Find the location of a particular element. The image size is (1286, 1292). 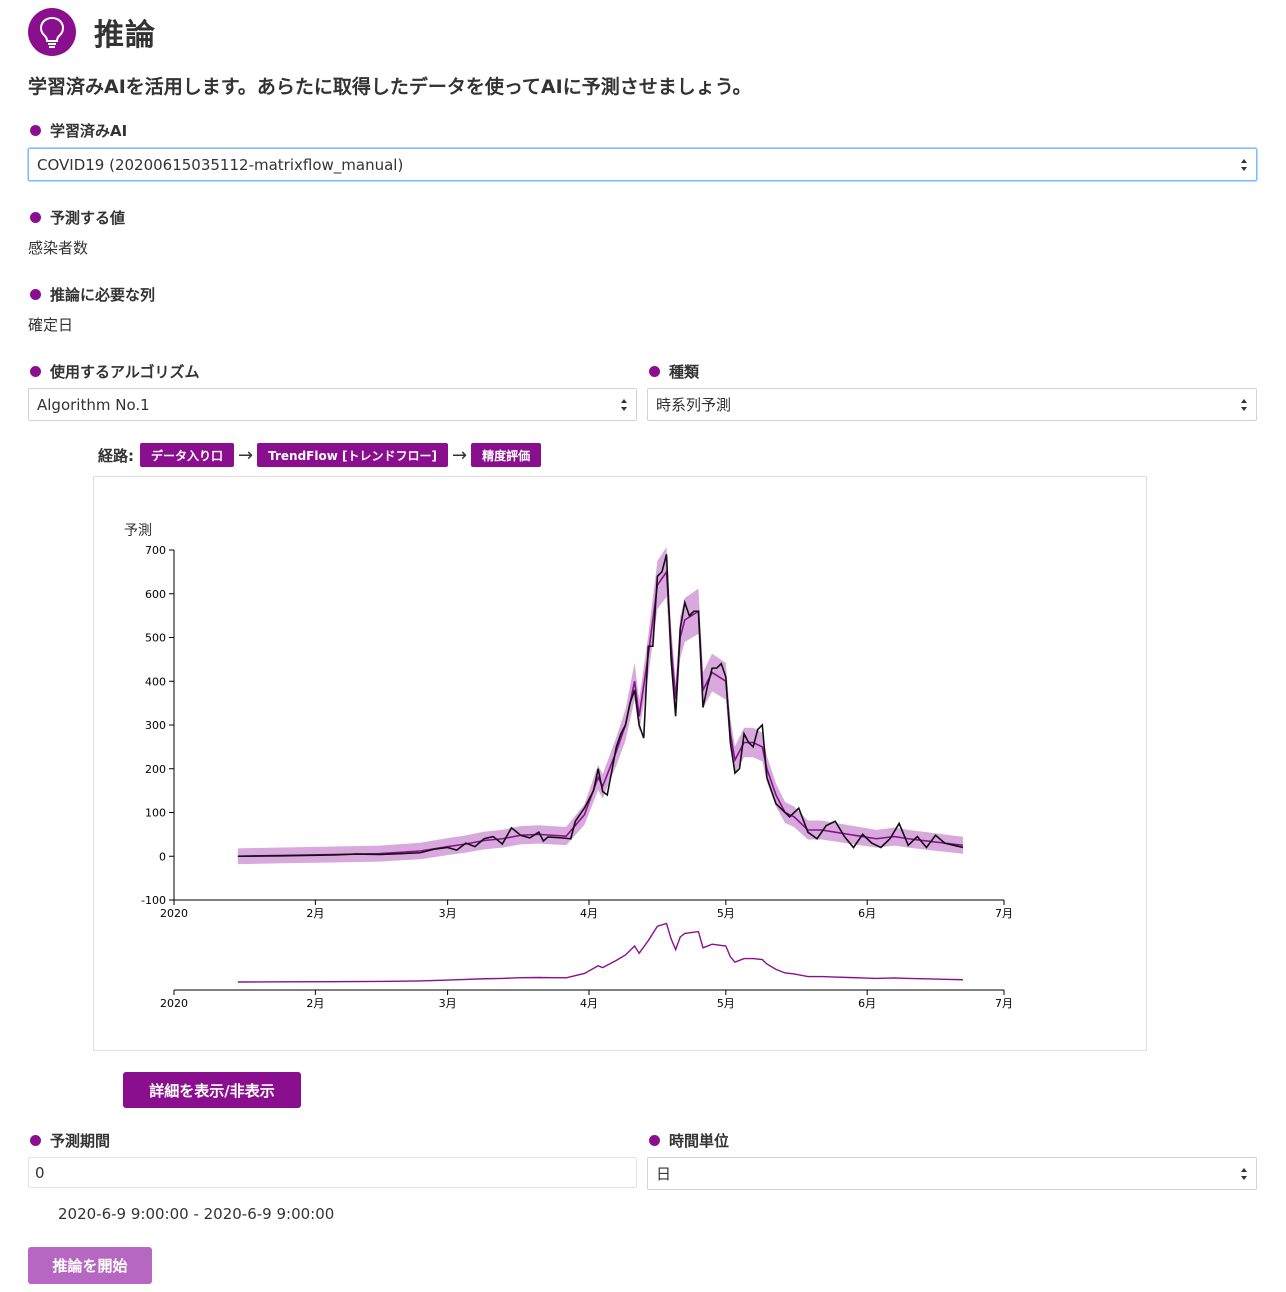

overview-x-tick-label: 5月 is located at coordinates (726, 1003).